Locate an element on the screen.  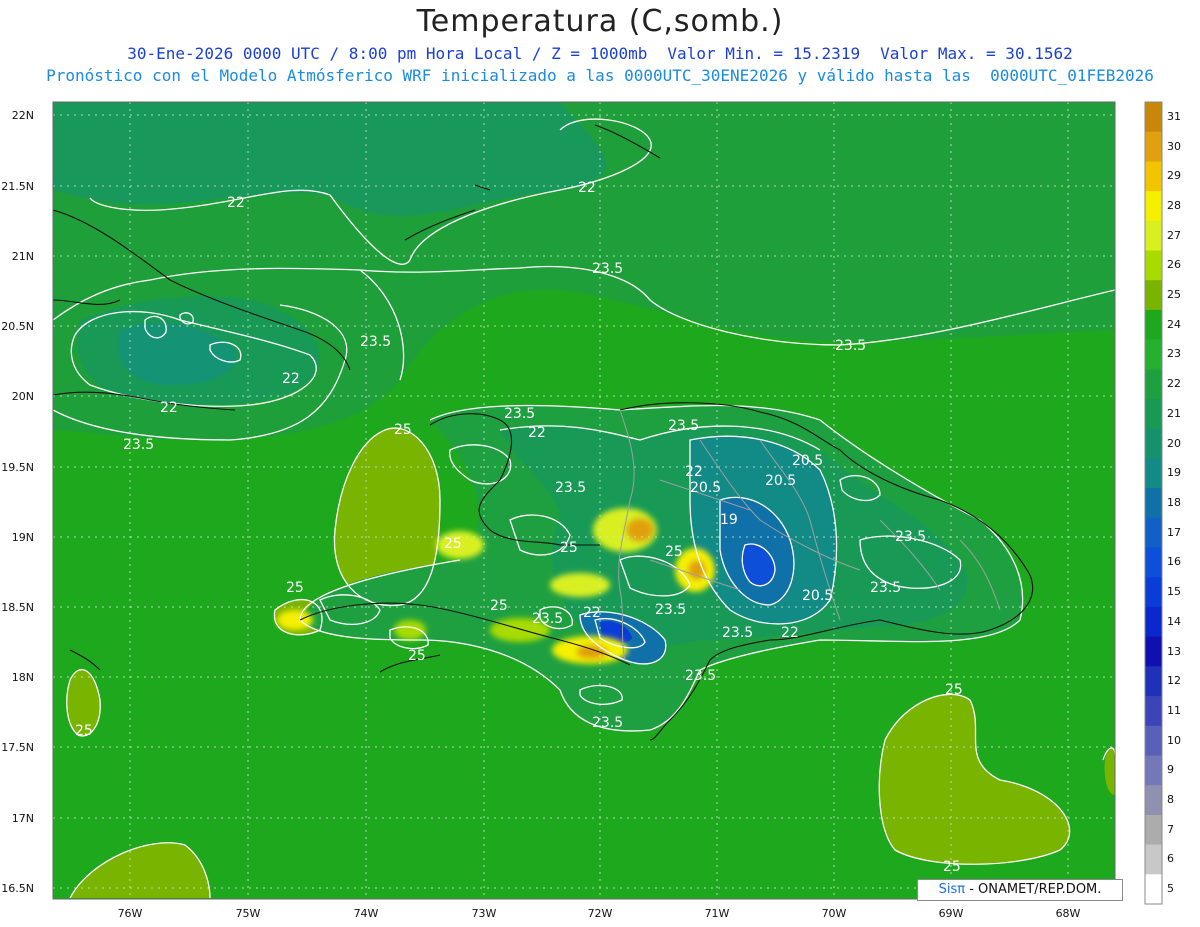
colorbar-label: 27 is located at coordinates (1174, 235).